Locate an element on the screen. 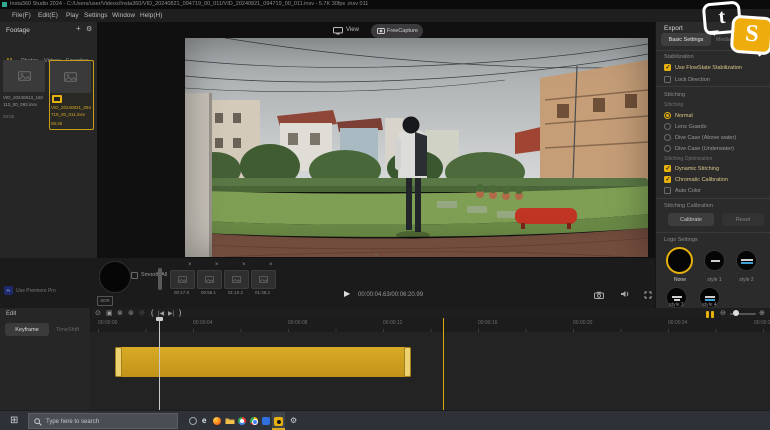  chromatic-calibration-checkbox is located at coordinates (667, 179).